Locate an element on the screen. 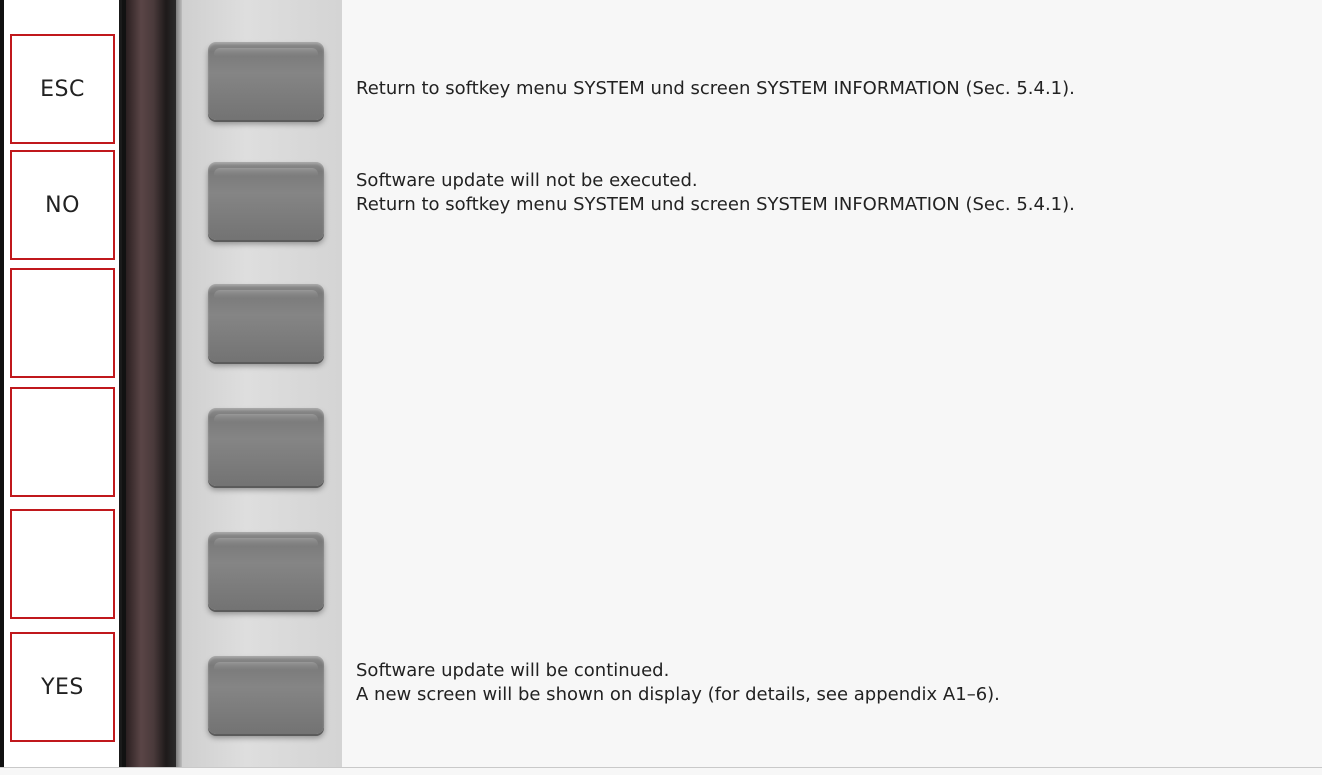 This screenshot has height=775, width=1322. softkey-esc-label: ESC is located at coordinates (62, 89).